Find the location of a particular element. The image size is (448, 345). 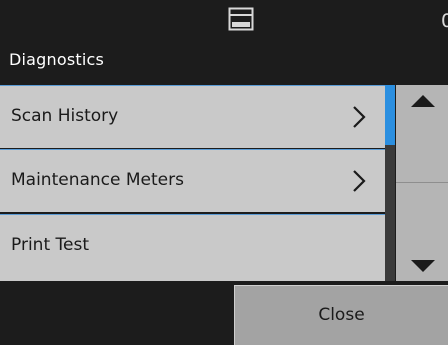

triangle-down-icon is located at coordinates (423, 266).